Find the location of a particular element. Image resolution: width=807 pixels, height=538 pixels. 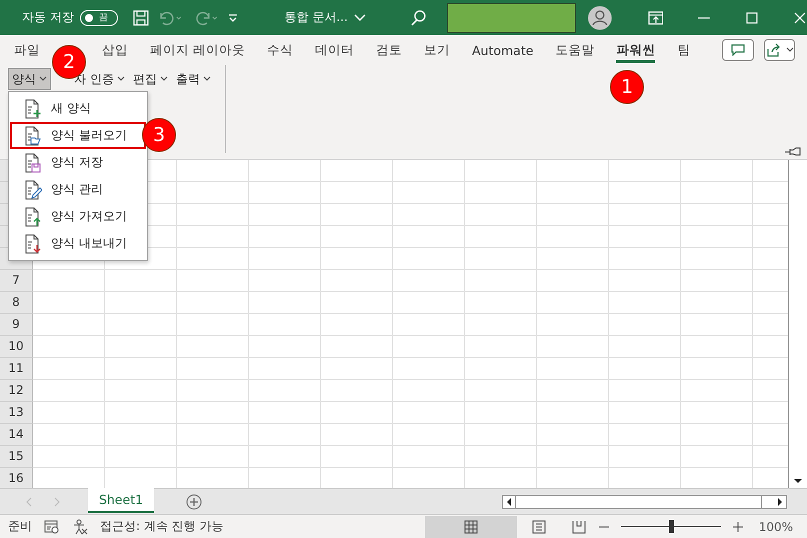

document-down-arrow-icon is located at coordinates (33, 244).